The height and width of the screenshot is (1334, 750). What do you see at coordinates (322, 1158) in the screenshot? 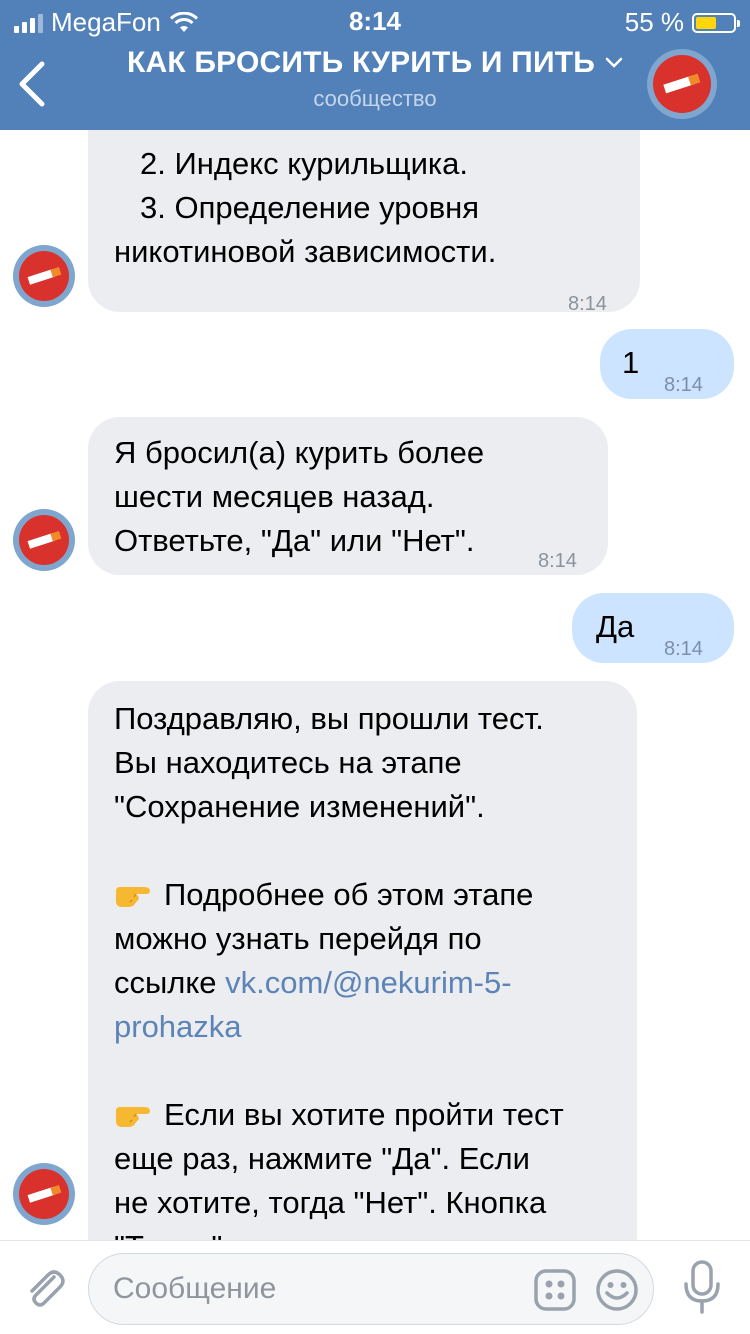
I see `message-line: еще раз, нажмите "Да". Если` at bounding box center [322, 1158].